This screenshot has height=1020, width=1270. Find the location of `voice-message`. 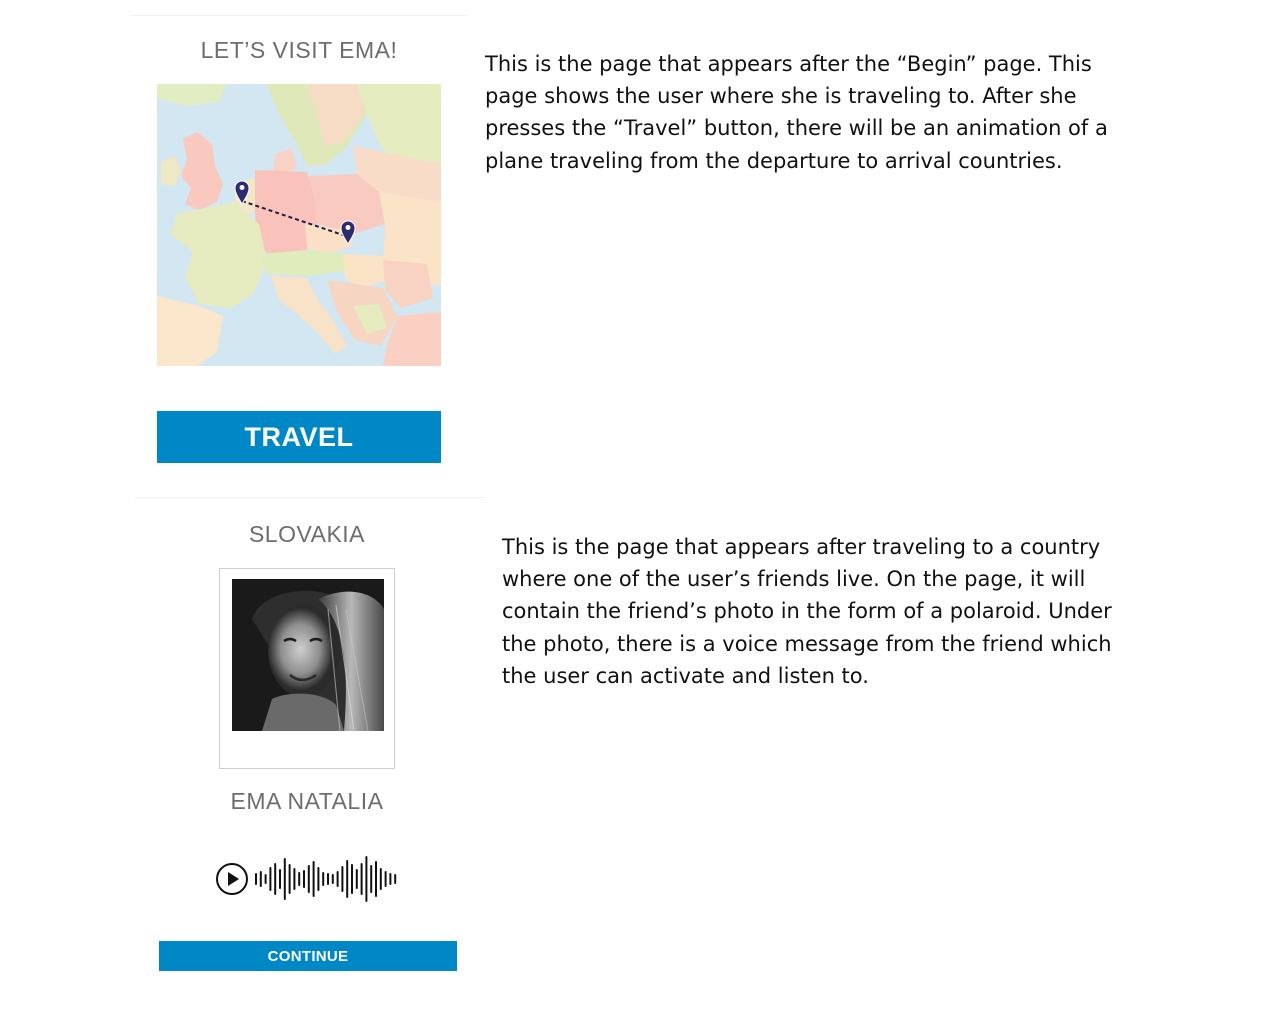

voice-message is located at coordinates (310, 879).